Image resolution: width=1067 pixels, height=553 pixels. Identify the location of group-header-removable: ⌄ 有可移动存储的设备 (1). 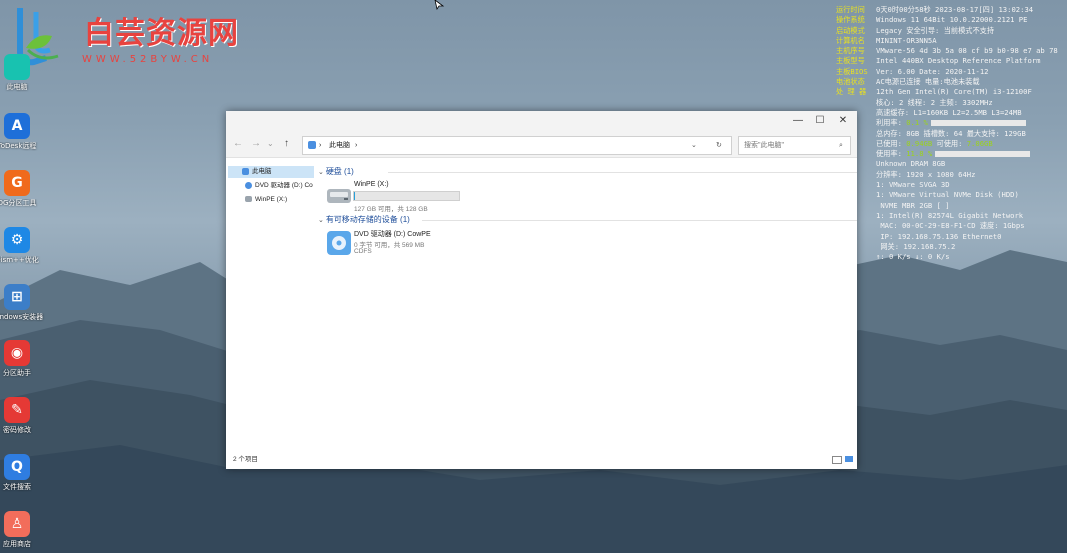
(587, 219).